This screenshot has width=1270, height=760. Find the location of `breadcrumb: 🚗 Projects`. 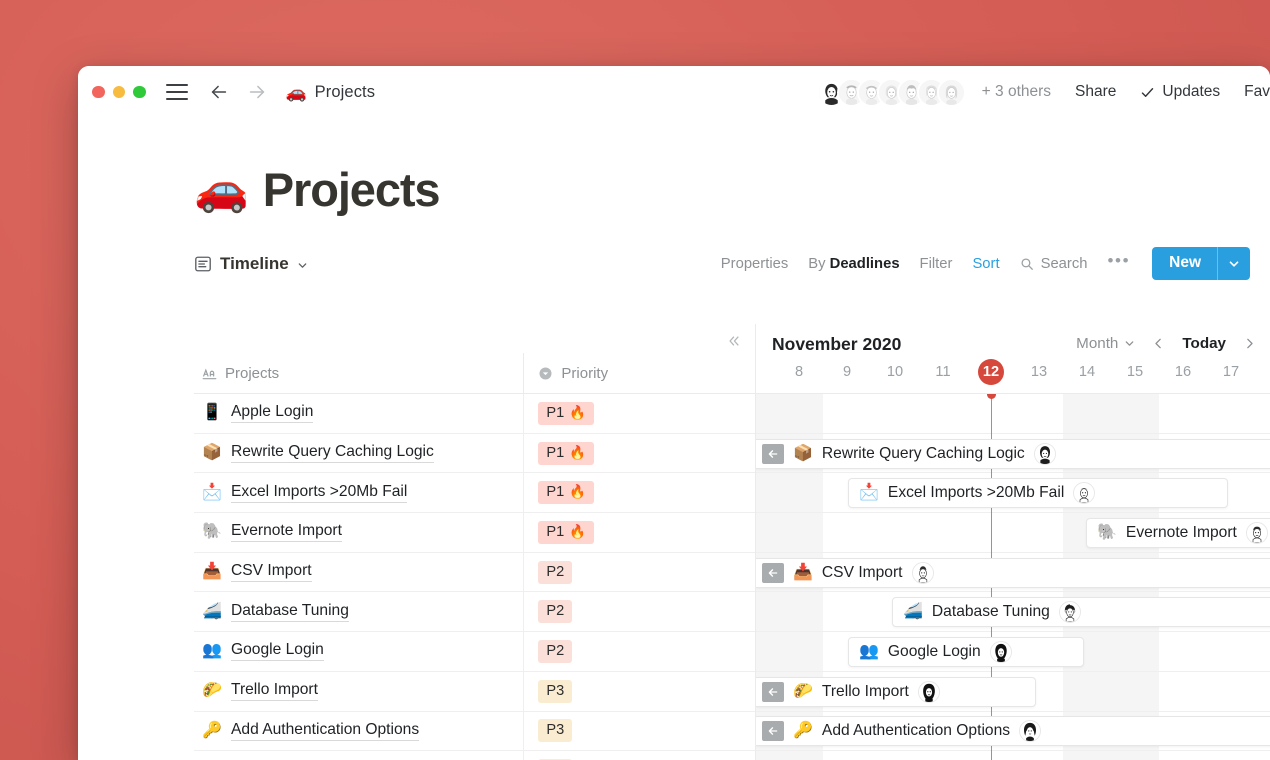

breadcrumb: 🚗 Projects is located at coordinates (331, 92).